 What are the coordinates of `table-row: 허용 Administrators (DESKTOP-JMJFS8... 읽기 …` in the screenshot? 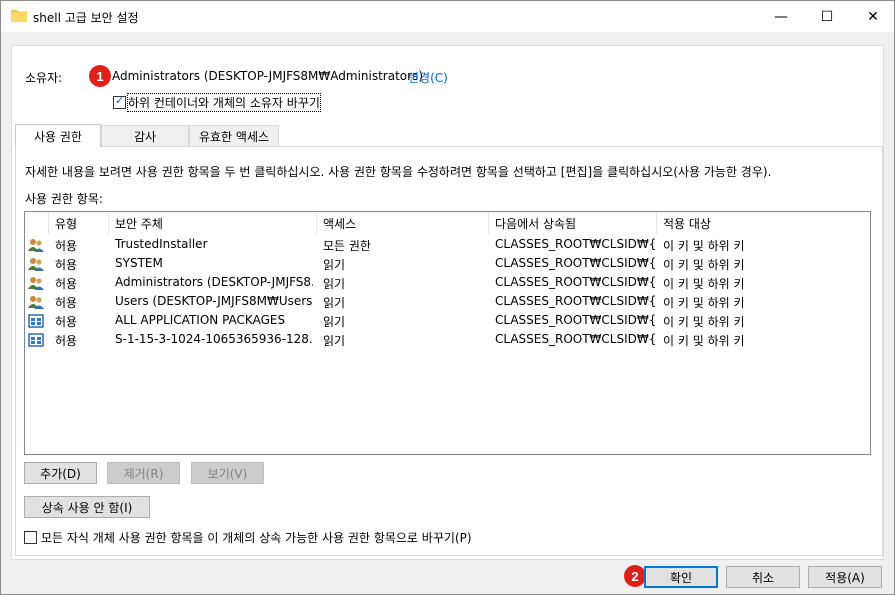 It's located at (447, 283).